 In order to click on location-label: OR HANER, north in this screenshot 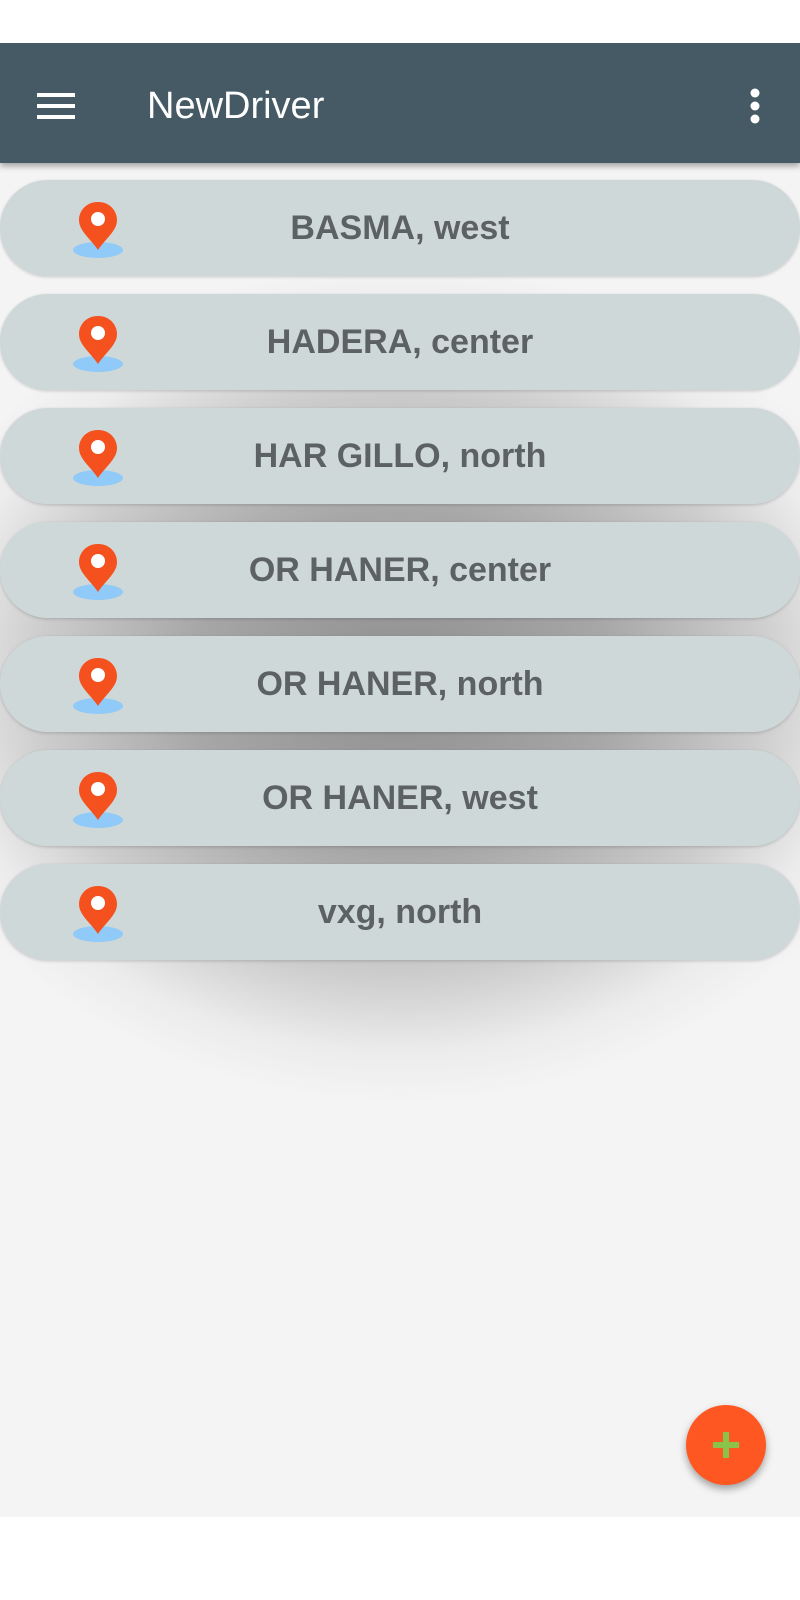, I will do `click(400, 684)`.